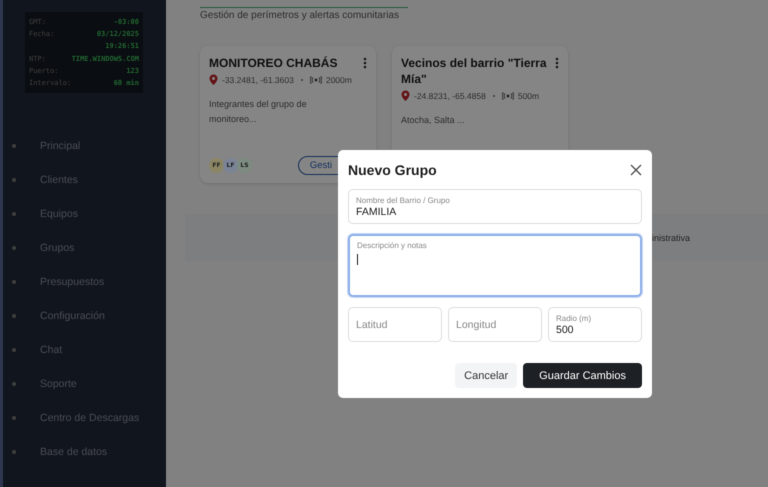 The width and height of the screenshot is (768, 487). I want to click on radius-value: 500m, so click(529, 95).